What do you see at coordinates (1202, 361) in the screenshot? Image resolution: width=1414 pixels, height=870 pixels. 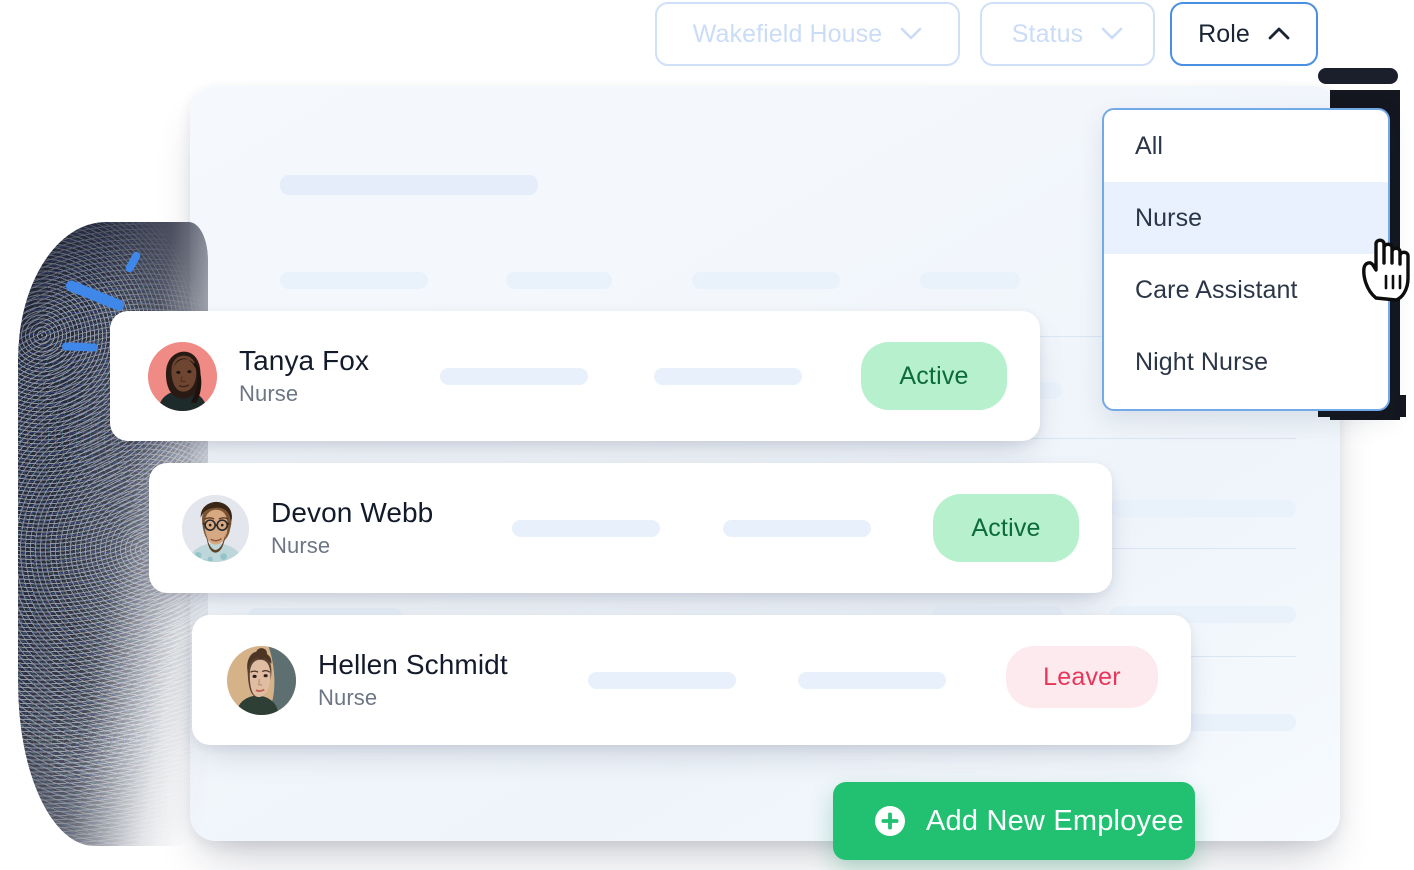 I see `dropdown-option-label: Night Nurse` at bounding box center [1202, 361].